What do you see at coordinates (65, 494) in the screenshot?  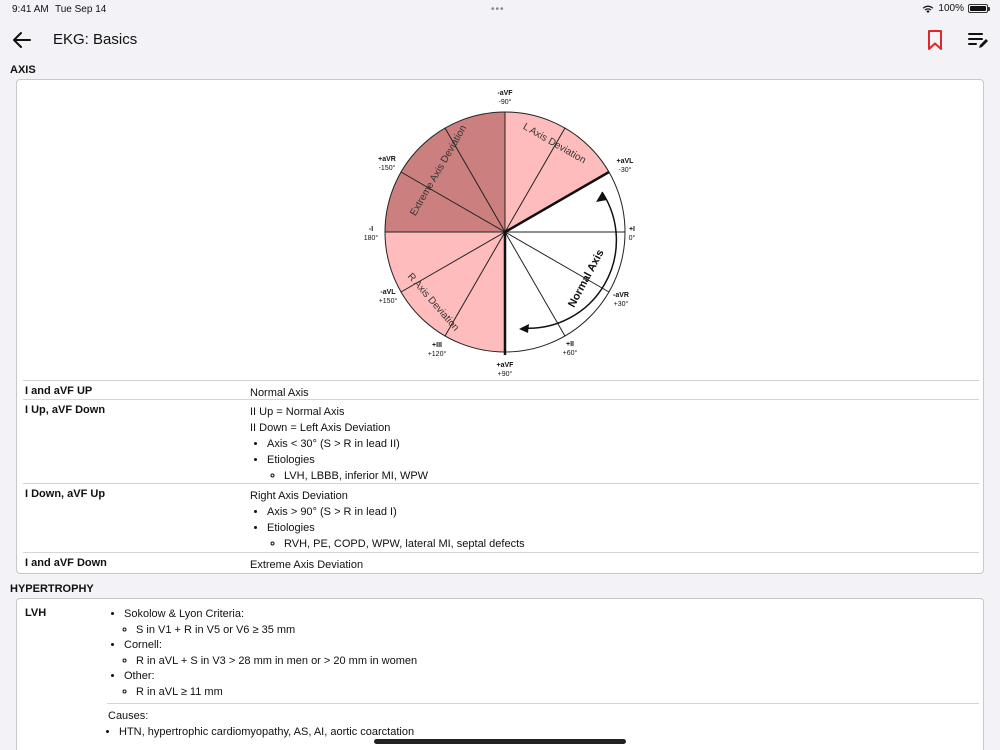 I see `row-label: I Down, aVF Up` at bounding box center [65, 494].